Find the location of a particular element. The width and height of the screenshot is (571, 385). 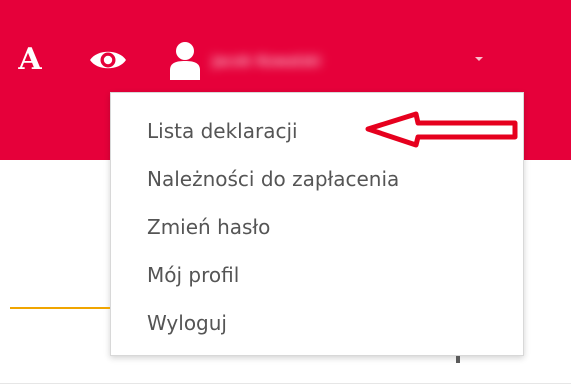

contrast-button is located at coordinates (108, 60).